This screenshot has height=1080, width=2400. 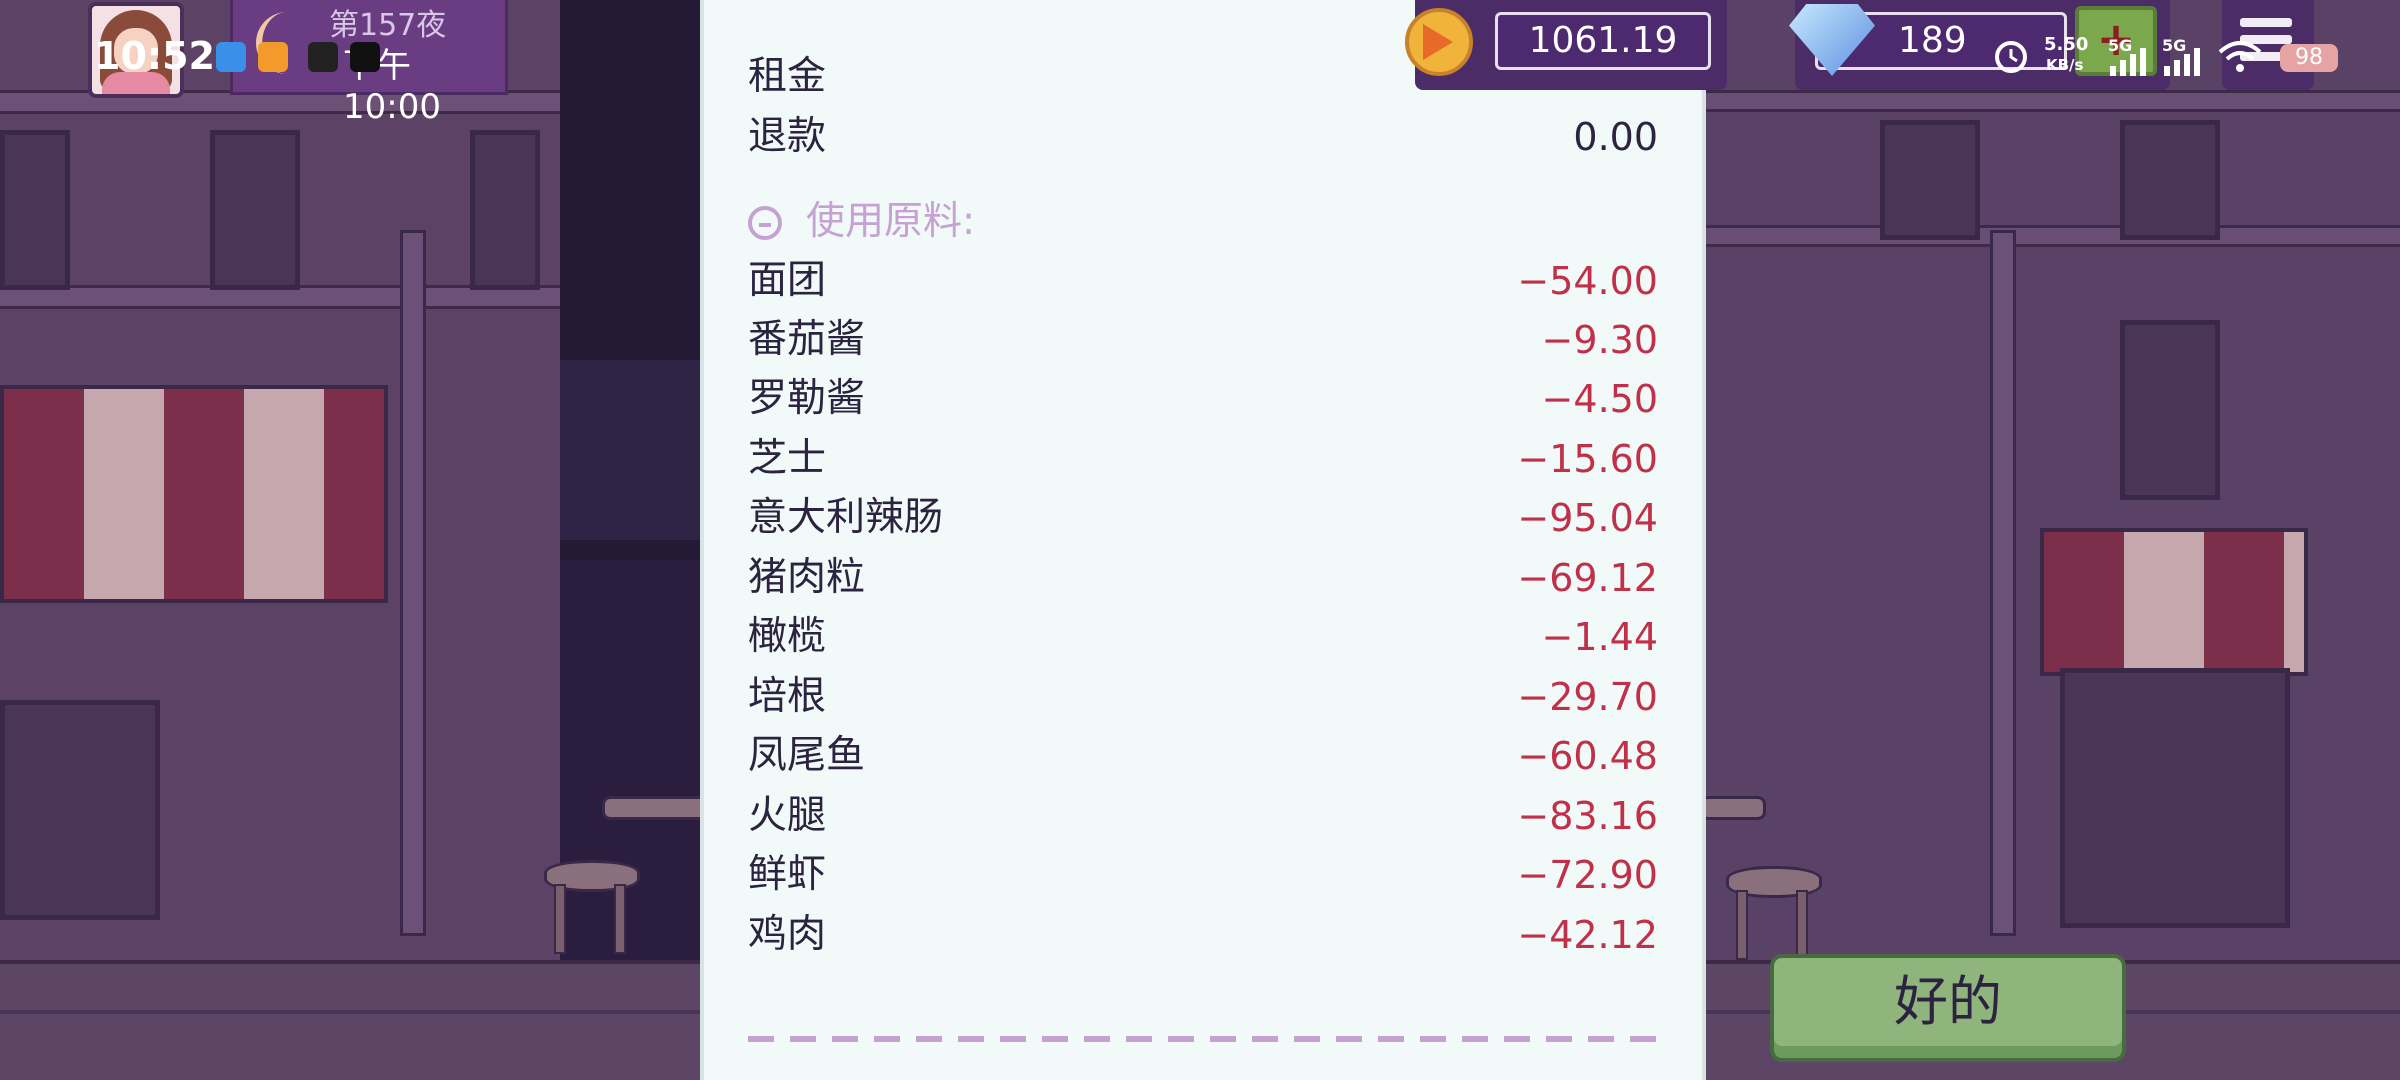 I want to click on ingredient-name: 番茄酱, so click(x=807, y=339).